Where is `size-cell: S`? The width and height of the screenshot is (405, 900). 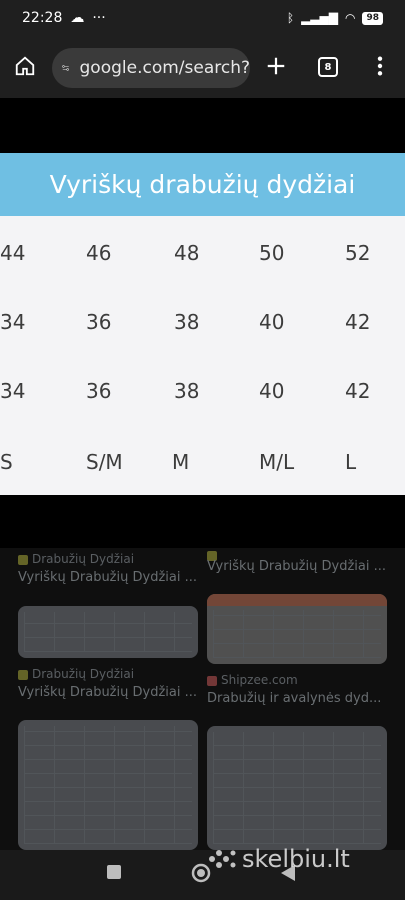 size-cell: S is located at coordinates (6, 462).